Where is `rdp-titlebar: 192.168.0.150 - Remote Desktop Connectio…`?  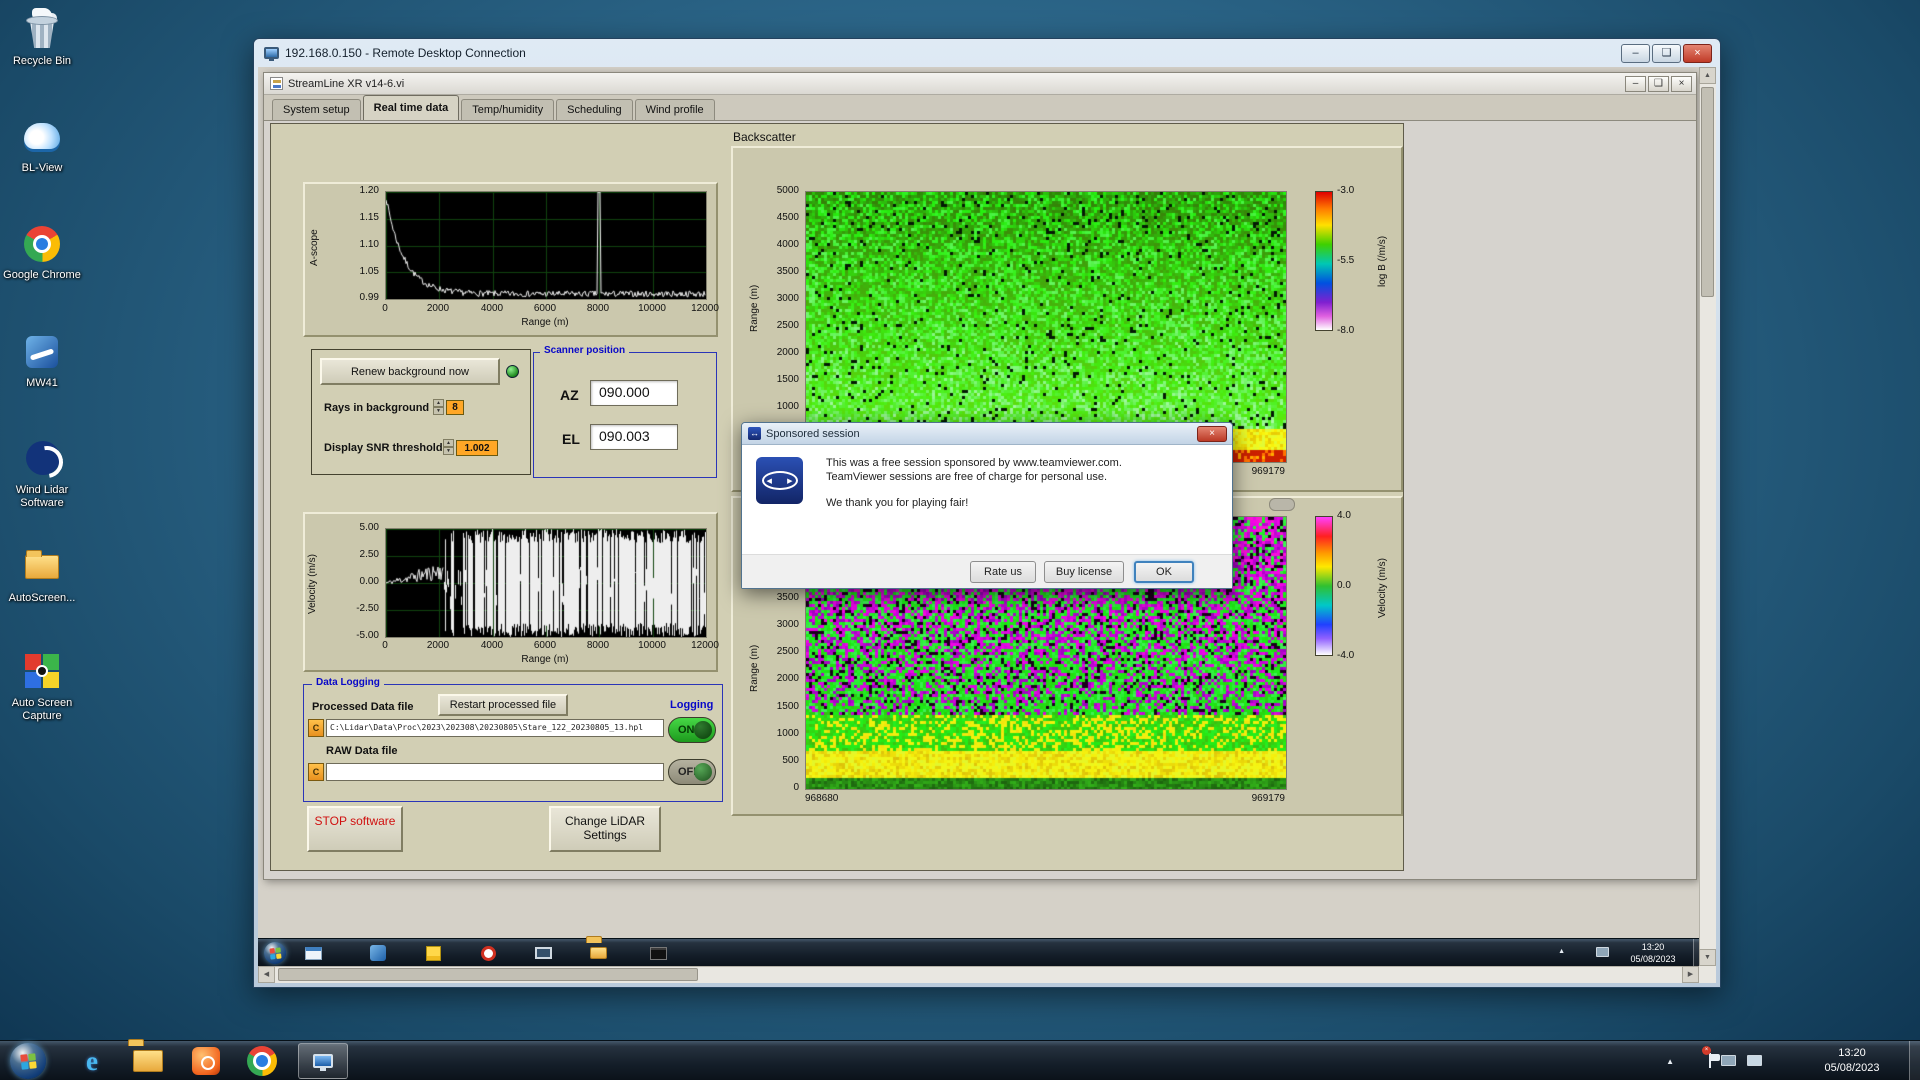
rdp-titlebar: 192.168.0.150 - Remote Desktop Connectio… is located at coordinates (987, 53).